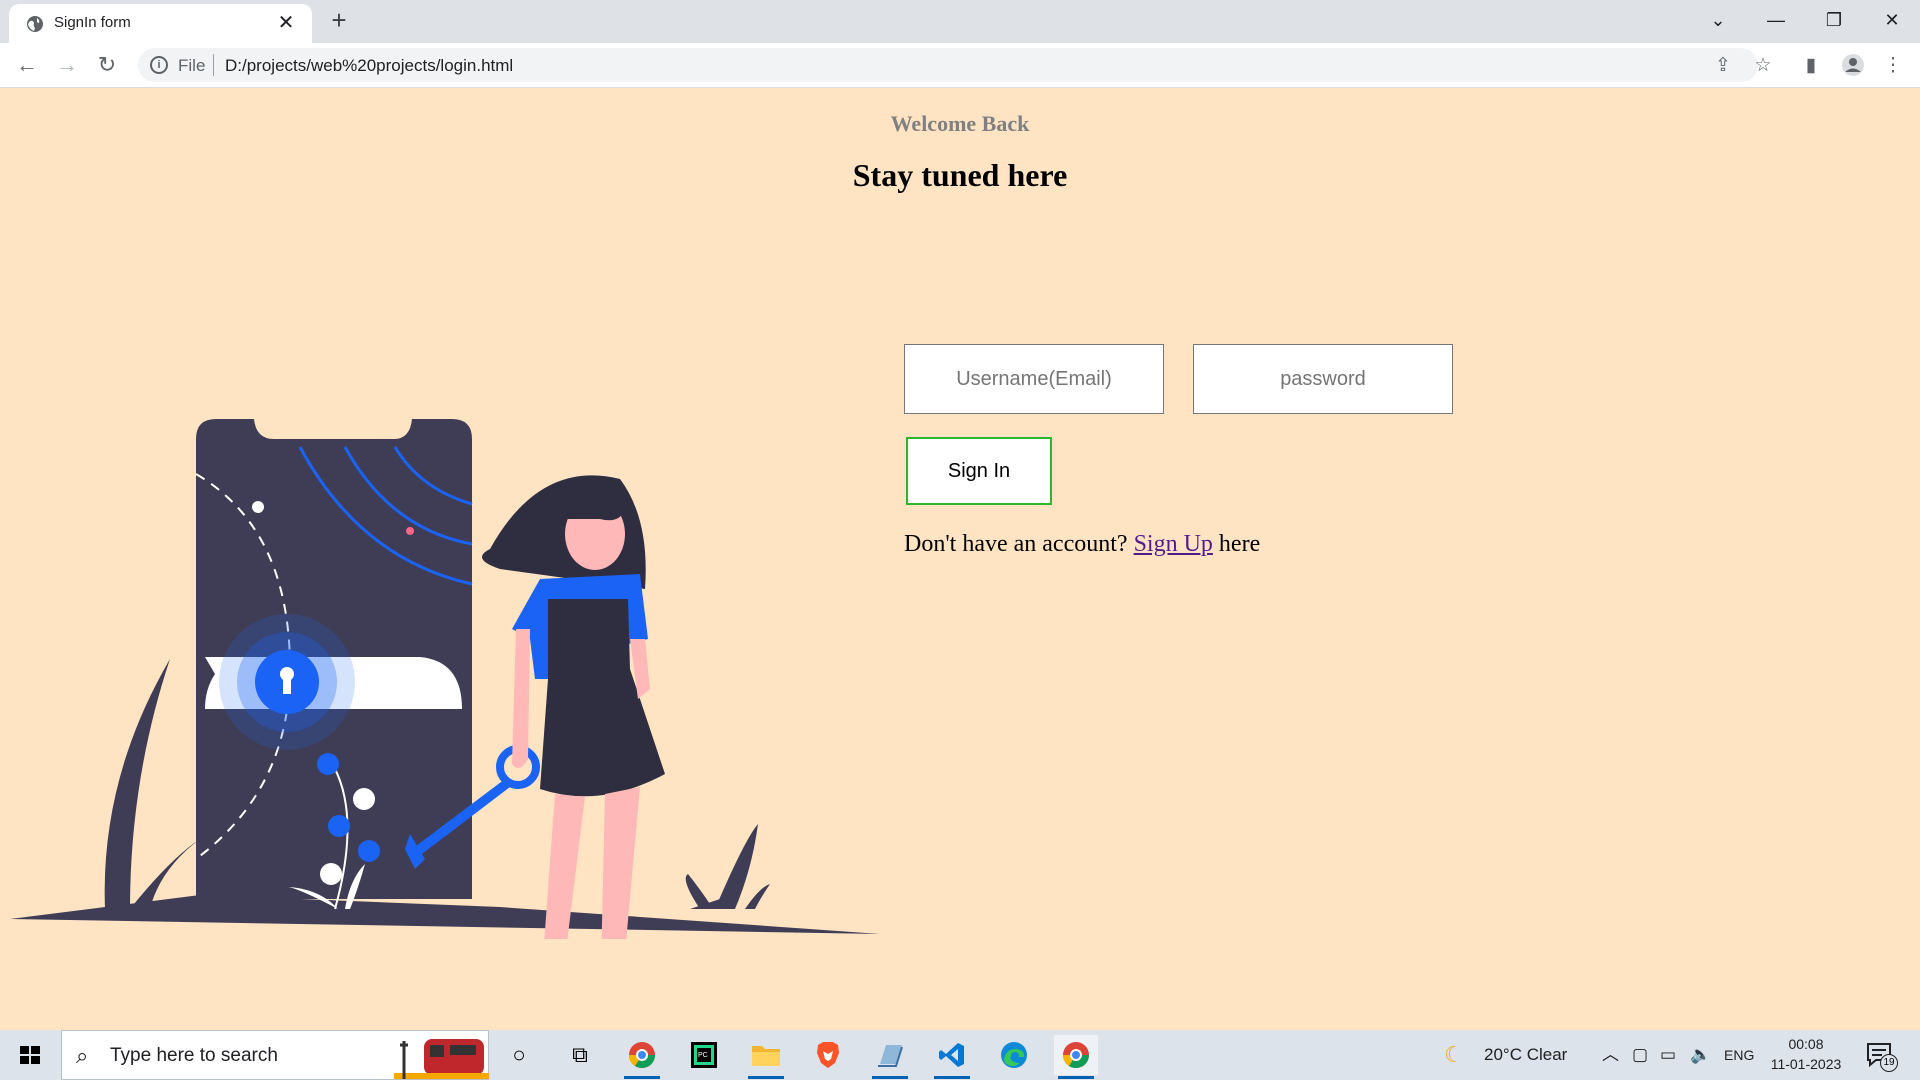 Image resolution: width=1920 pixels, height=1080 pixels. I want to click on side-panel-icon: ▮, so click(1811, 66).